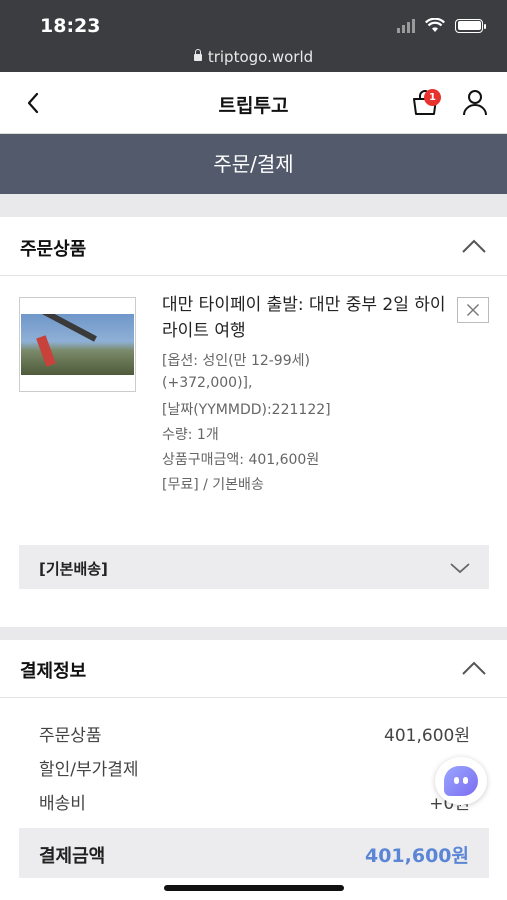  What do you see at coordinates (70, 736) in the screenshot?
I see `order-amount-label: 주문상품` at bounding box center [70, 736].